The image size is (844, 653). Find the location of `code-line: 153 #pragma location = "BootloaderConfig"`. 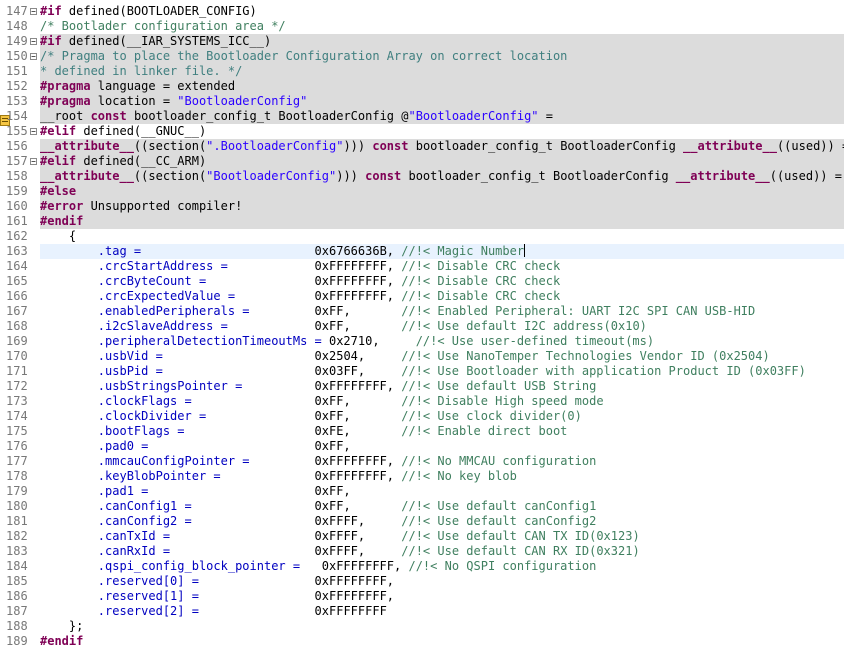

code-line: 153 #pragma location = "BootloaderConfig" is located at coordinates (422, 101).